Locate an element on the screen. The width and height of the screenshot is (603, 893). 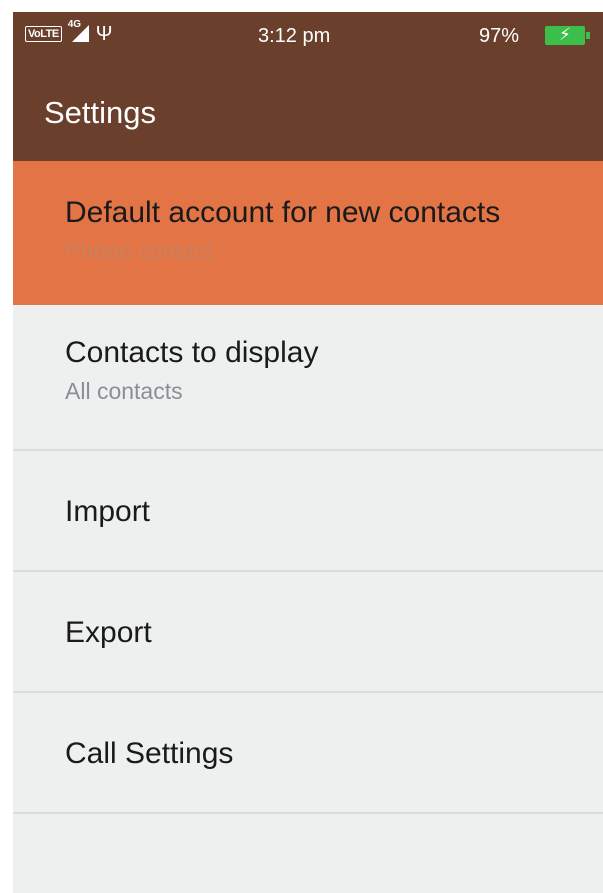
signal-bars-icon is located at coordinates (80, 33).